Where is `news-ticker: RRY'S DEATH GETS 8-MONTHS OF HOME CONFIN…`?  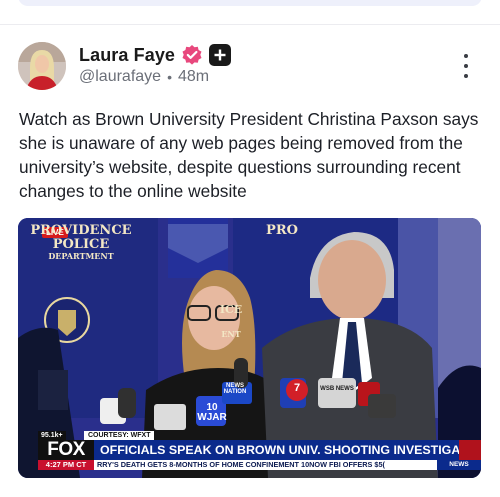 news-ticker: RRY'S DEATH GETS 8-MONTHS OF HOME CONFIN… is located at coordinates (265, 465).